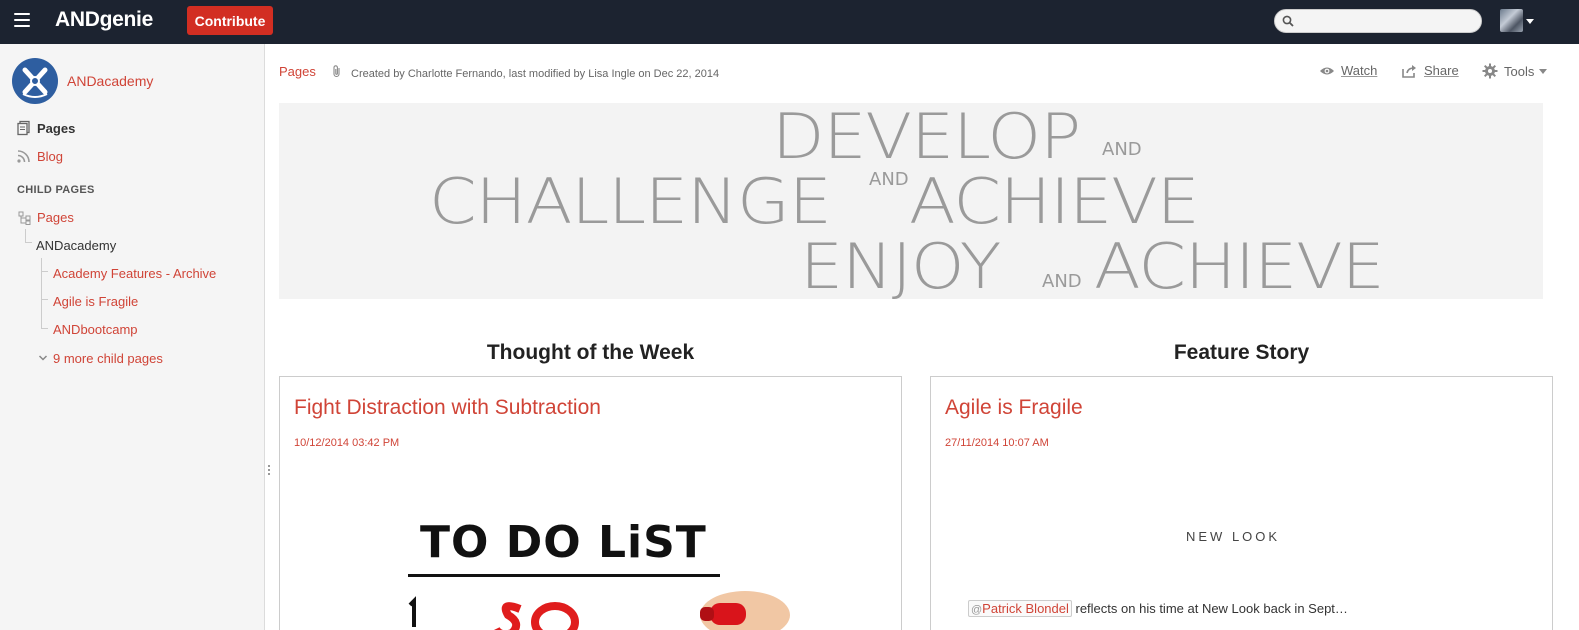  I want to click on eye-icon, so click(1327, 70).